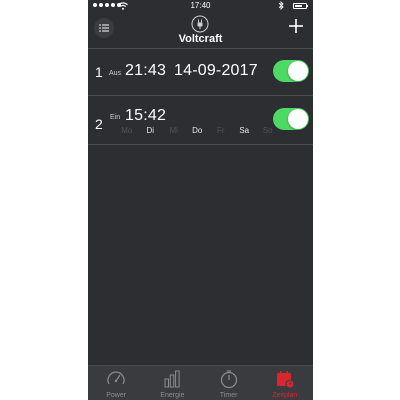 This screenshot has height=400, width=400. Describe the element at coordinates (268, 130) in the screenshot. I see `weekday-so: So` at that location.